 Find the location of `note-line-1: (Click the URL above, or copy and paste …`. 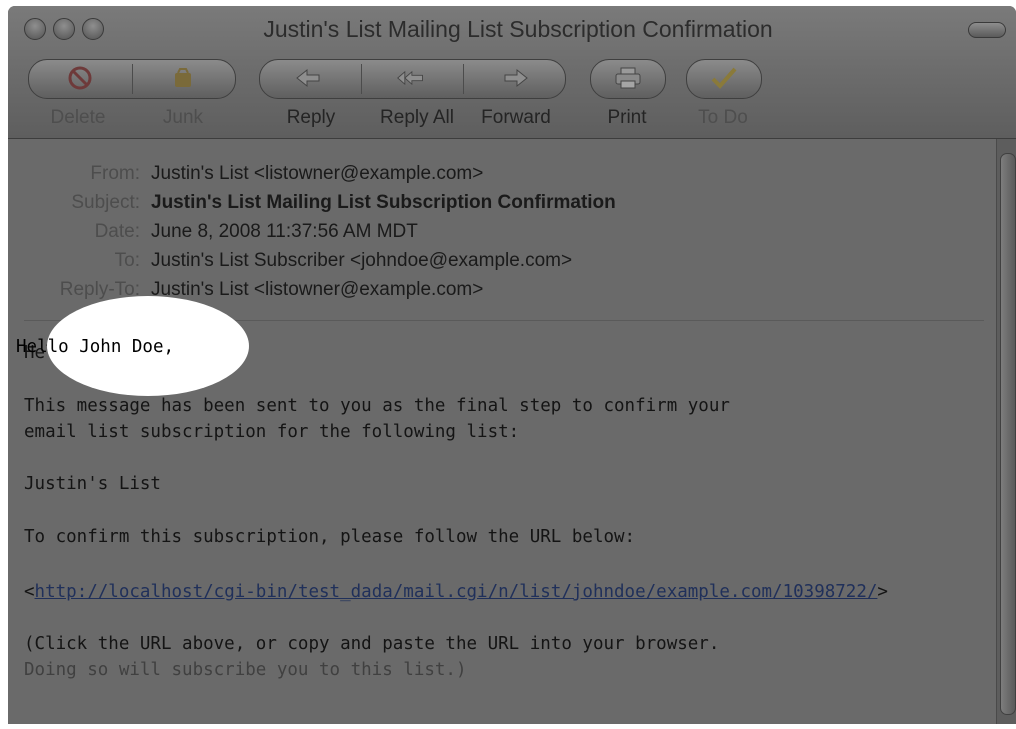

note-line-1: (Click the URL above, or copy and paste … is located at coordinates (372, 644).